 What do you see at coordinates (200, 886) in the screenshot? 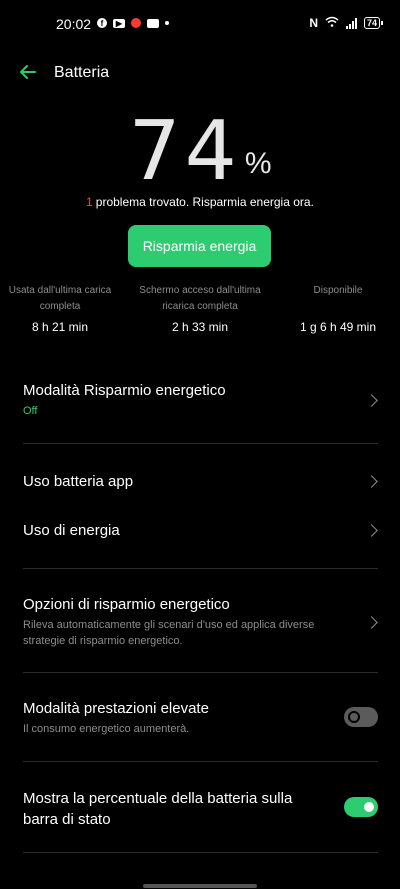
I see `home-indicator` at bounding box center [200, 886].